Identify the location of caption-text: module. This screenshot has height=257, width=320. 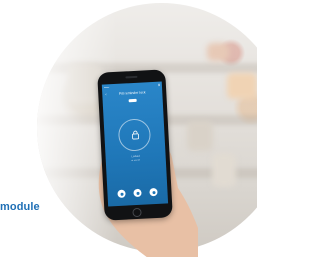
(20, 207).